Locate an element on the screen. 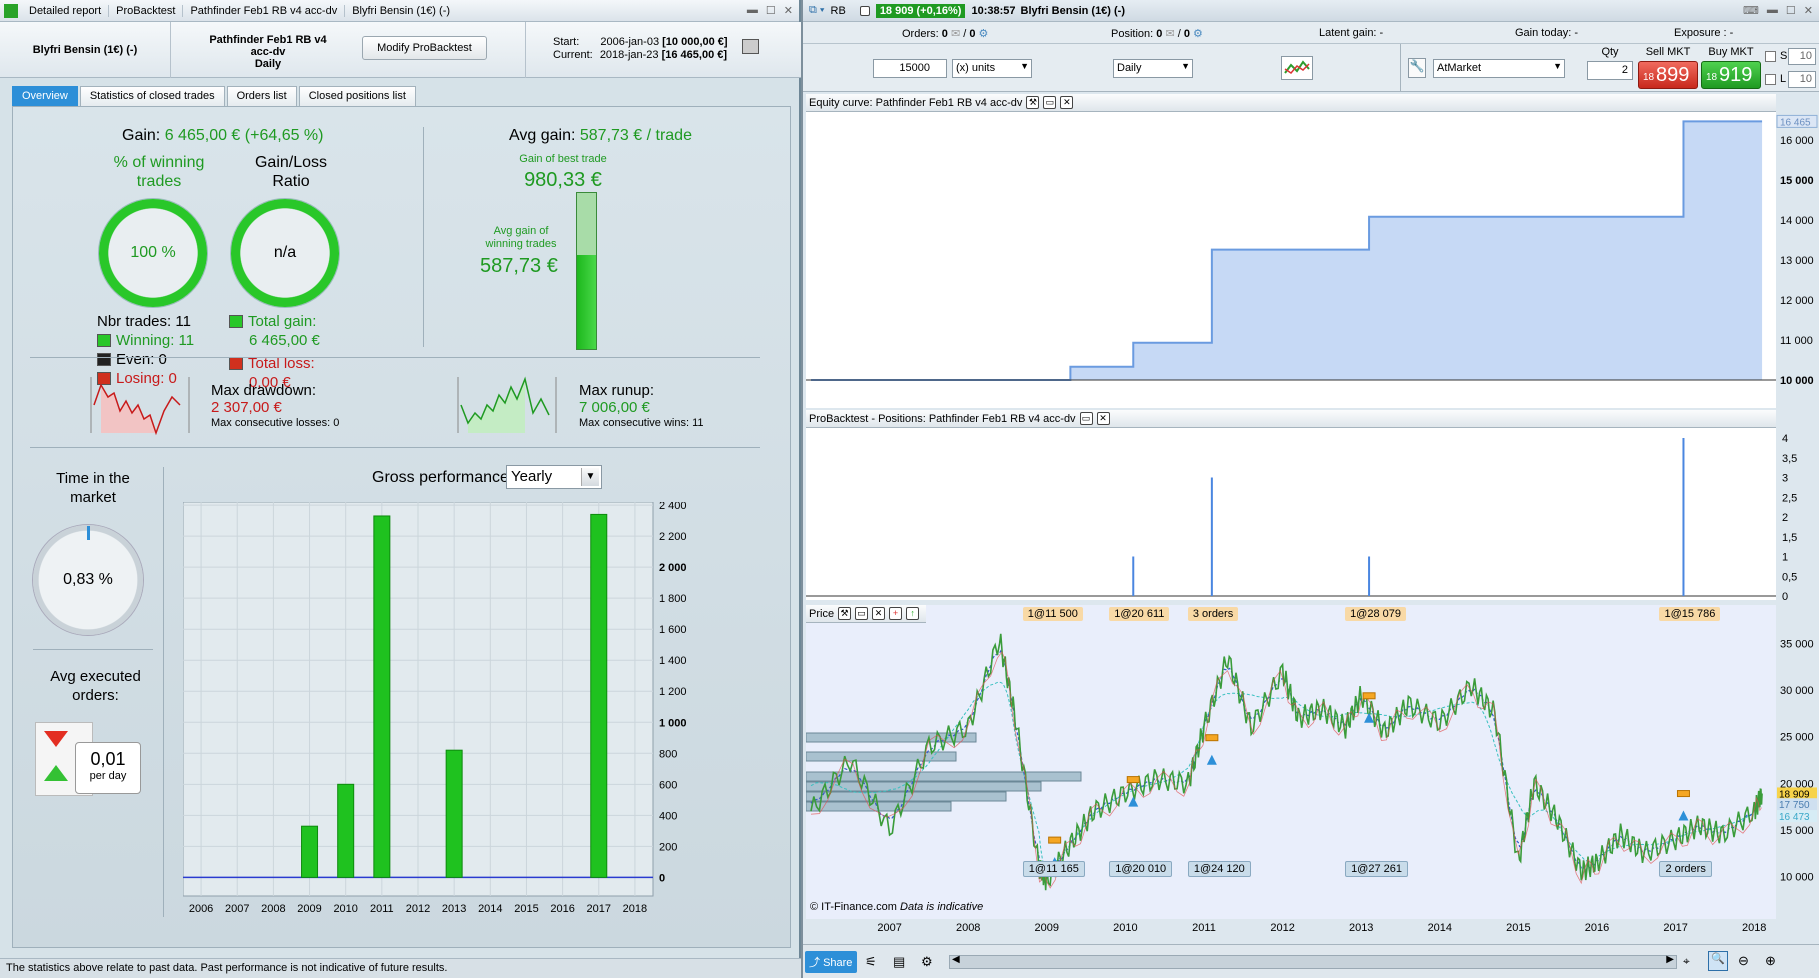  scroll-right-icon: ▶ is located at coordinates (1670, 959).